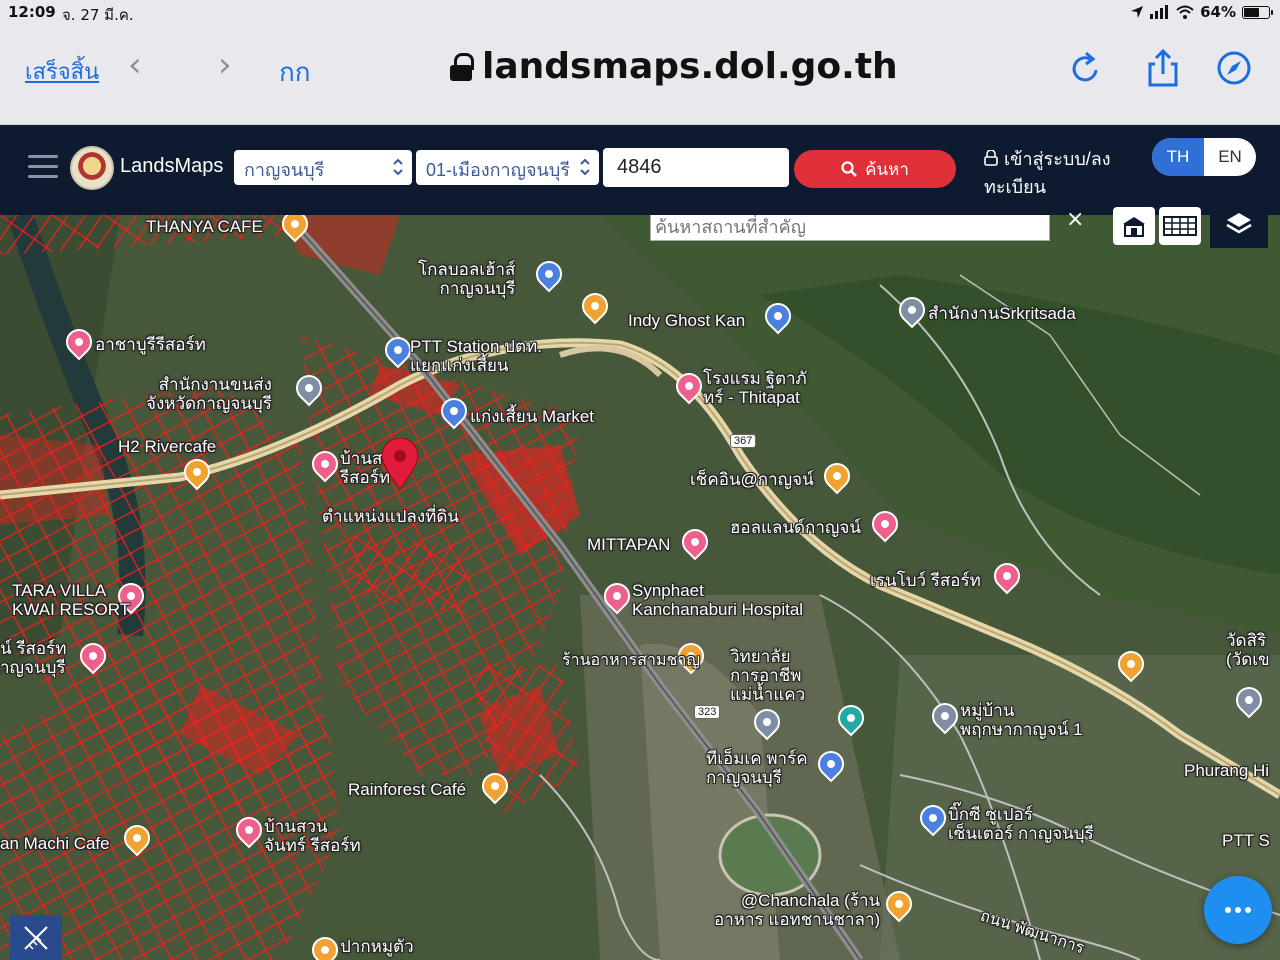 The height and width of the screenshot is (960, 1280). I want to click on building-icon, so click(1134, 227).